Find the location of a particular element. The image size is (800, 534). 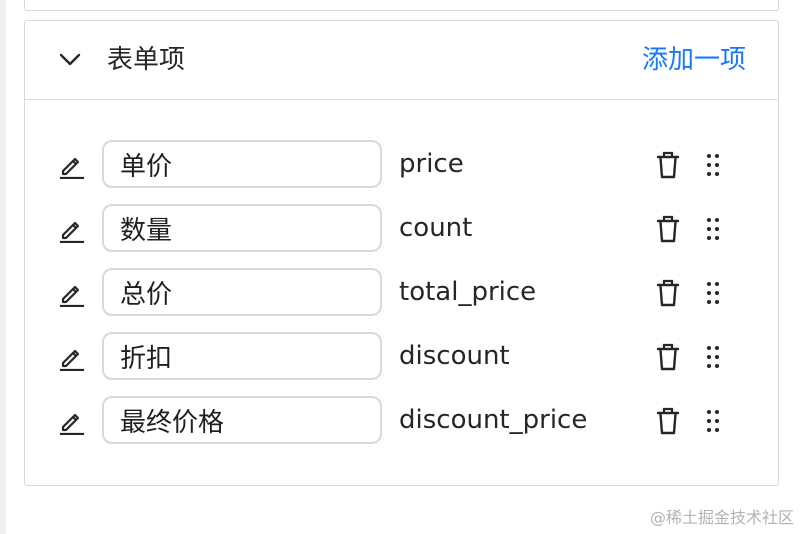

field-row: price is located at coordinates (401, 165).